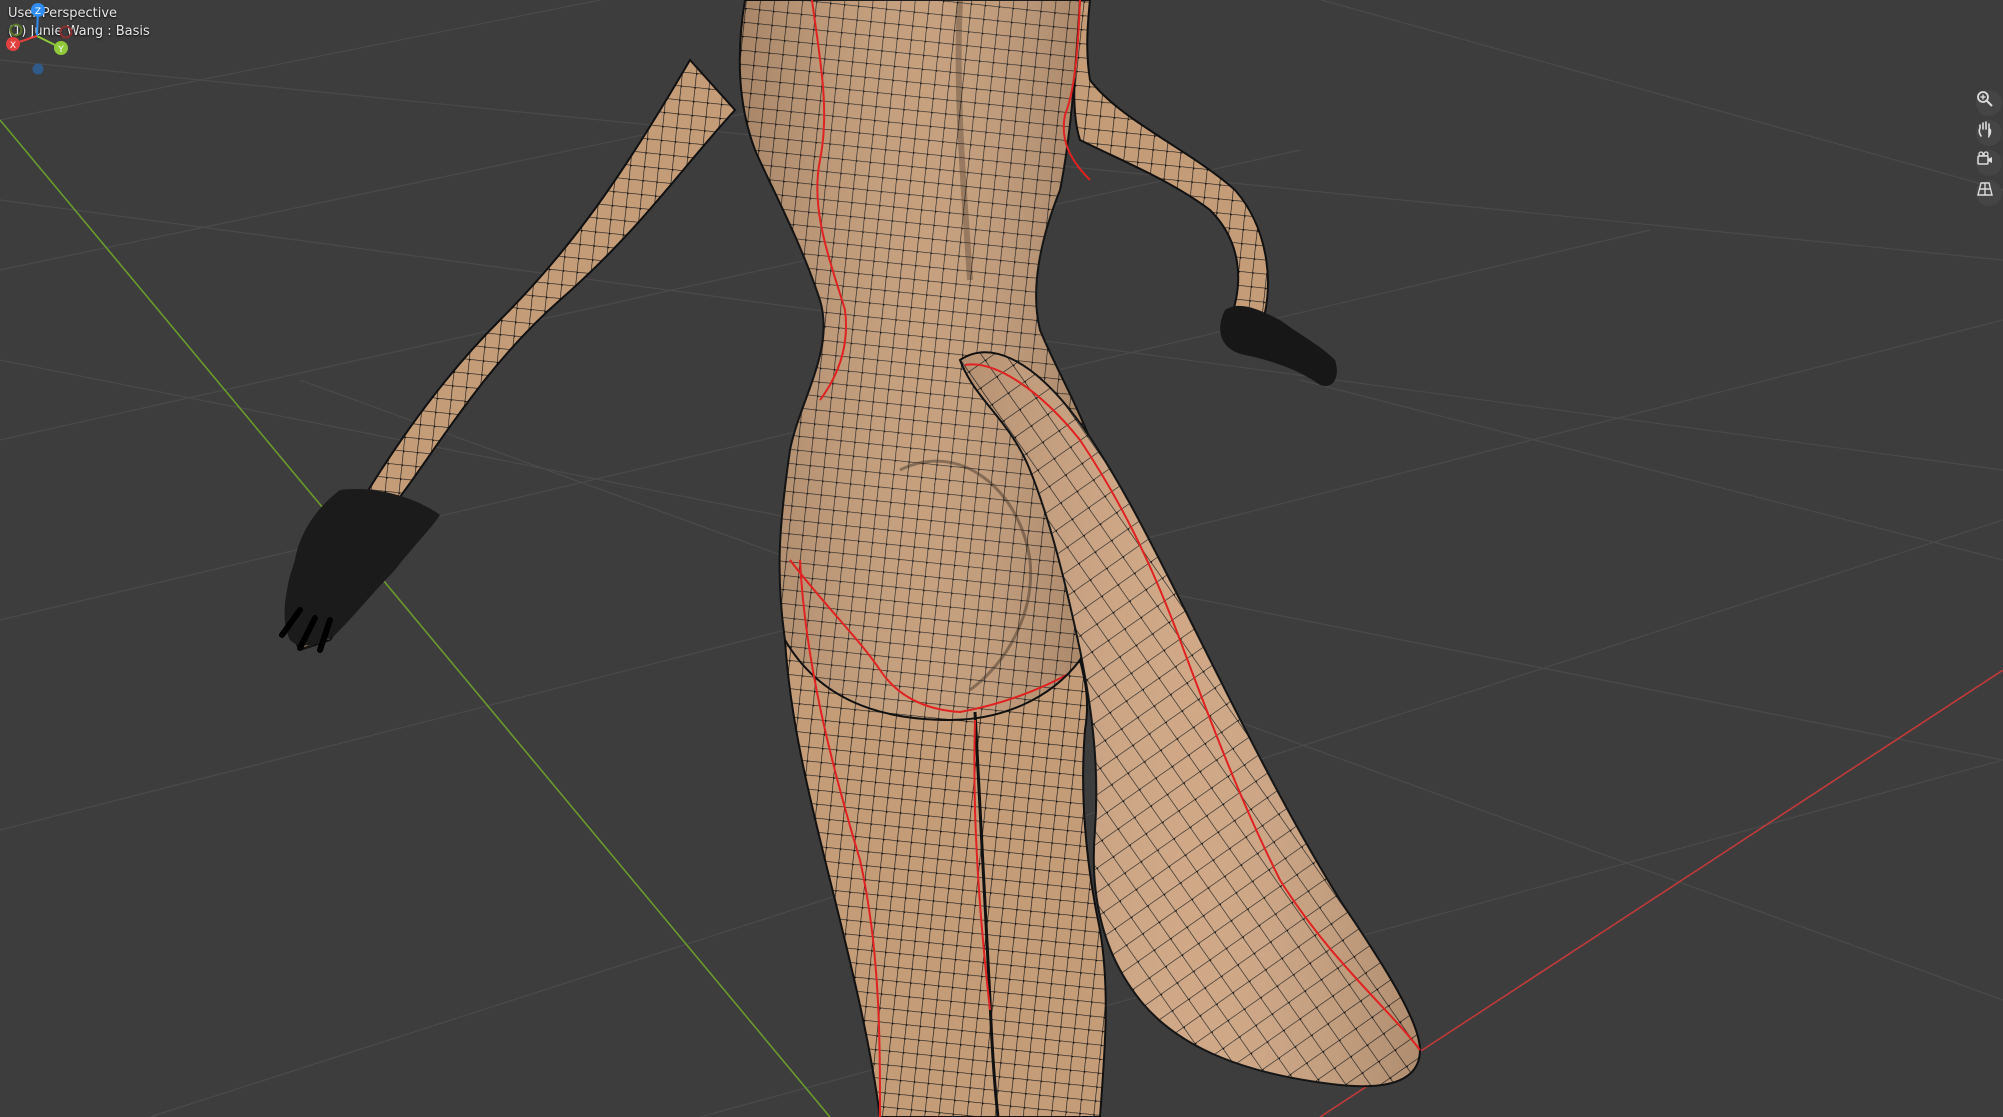 Image resolution: width=2003 pixels, height=1117 pixels. I want to click on axis-neg-y-handle, so click(16, 30).